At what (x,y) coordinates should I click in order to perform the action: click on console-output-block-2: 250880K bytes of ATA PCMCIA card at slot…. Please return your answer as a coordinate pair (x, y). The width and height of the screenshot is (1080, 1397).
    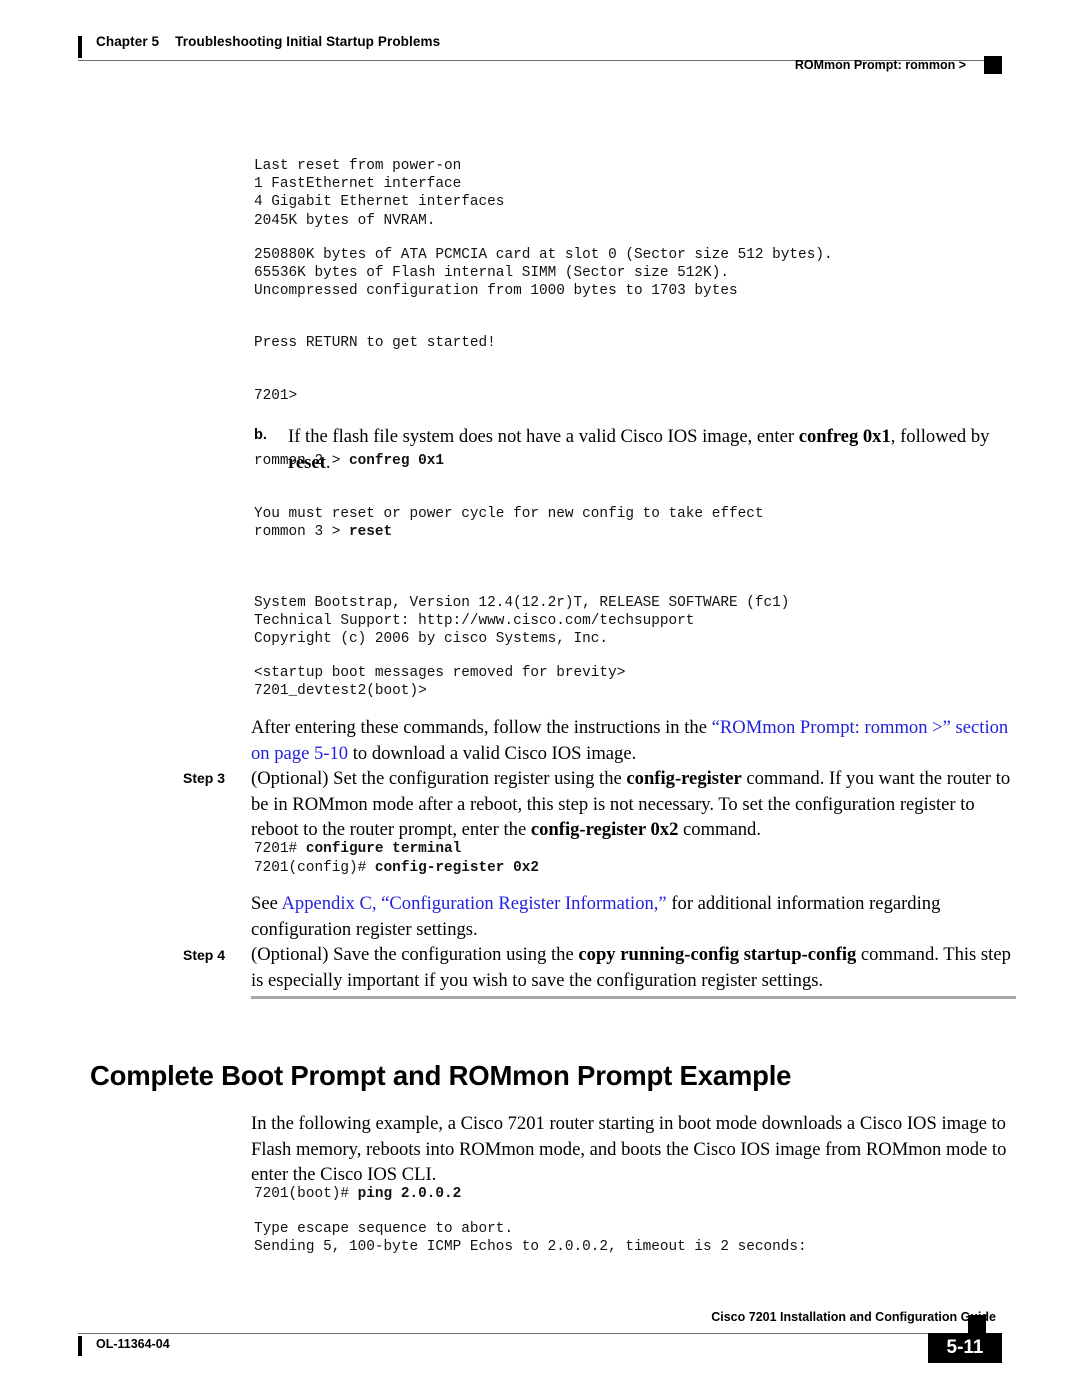
    Looking at the image, I should click on (543, 273).